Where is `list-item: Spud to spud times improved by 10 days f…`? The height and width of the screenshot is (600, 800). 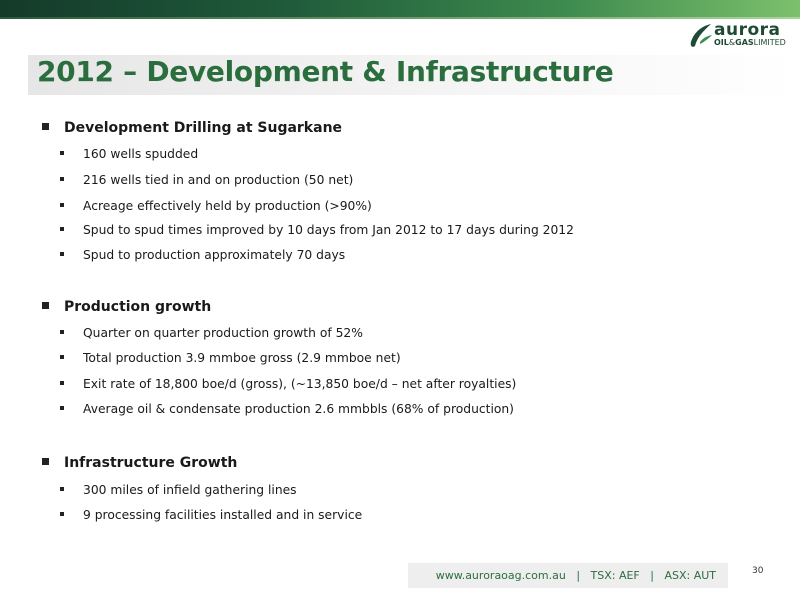
list-item: Spud to spud times improved by 10 days f… is located at coordinates (317, 230).